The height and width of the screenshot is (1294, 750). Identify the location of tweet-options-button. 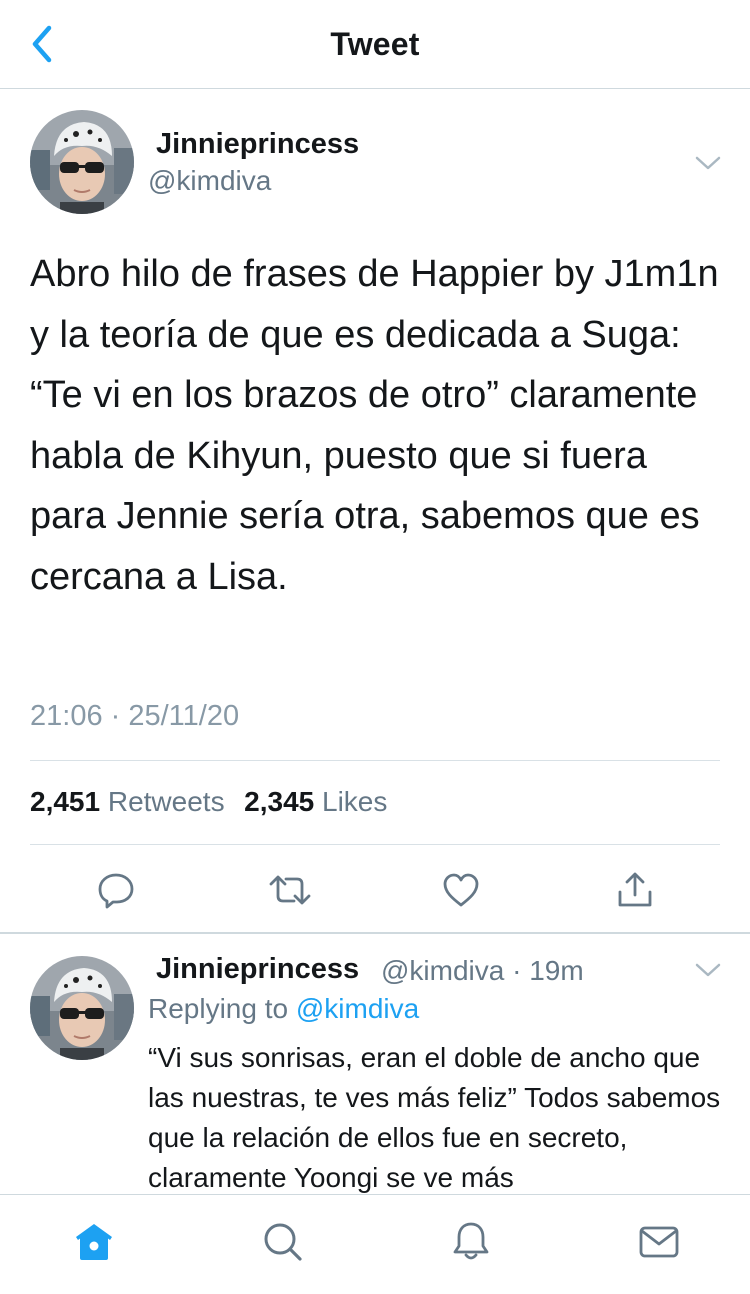
(708, 163).